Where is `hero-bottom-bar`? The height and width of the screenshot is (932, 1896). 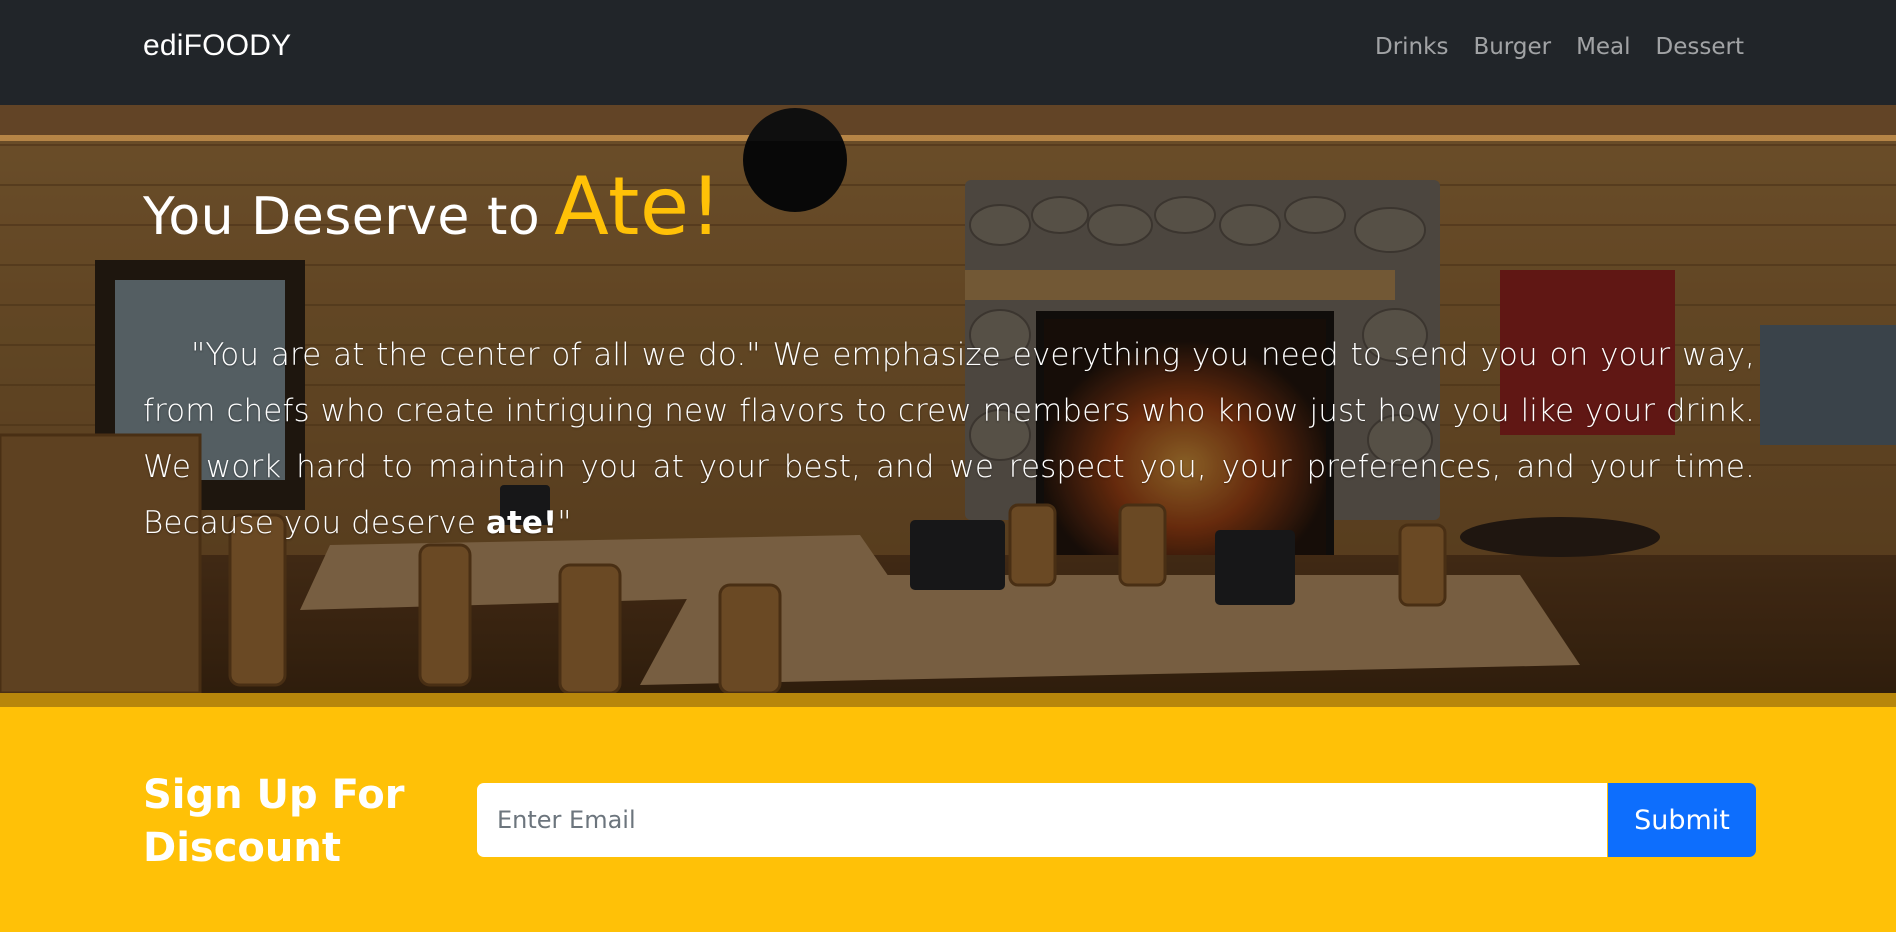
hero-bottom-bar is located at coordinates (948, 700).